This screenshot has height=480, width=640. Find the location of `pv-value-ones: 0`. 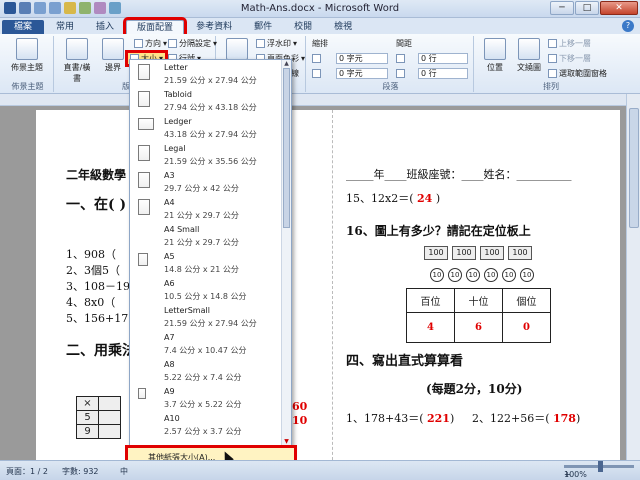

pv-value-ones: 0 is located at coordinates (526, 327).